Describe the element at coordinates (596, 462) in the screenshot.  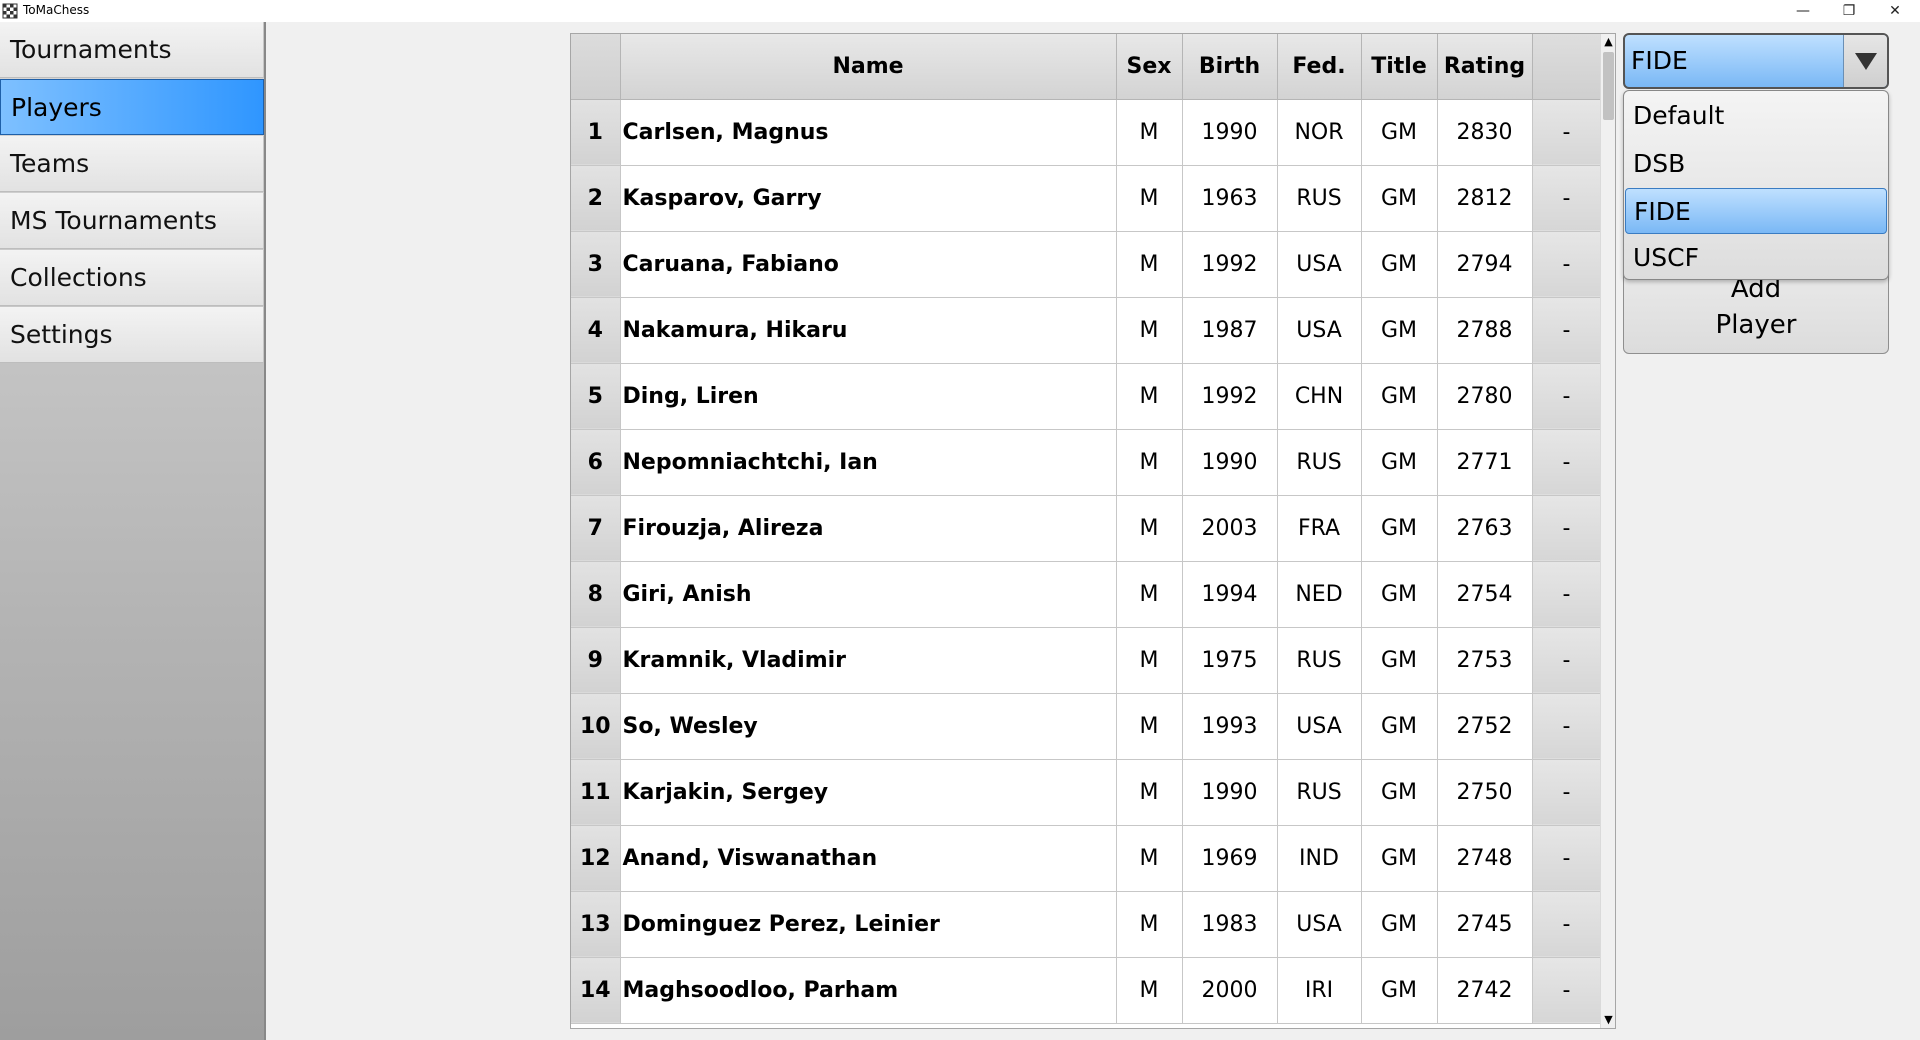
I see `row-index-cell: 6` at that location.